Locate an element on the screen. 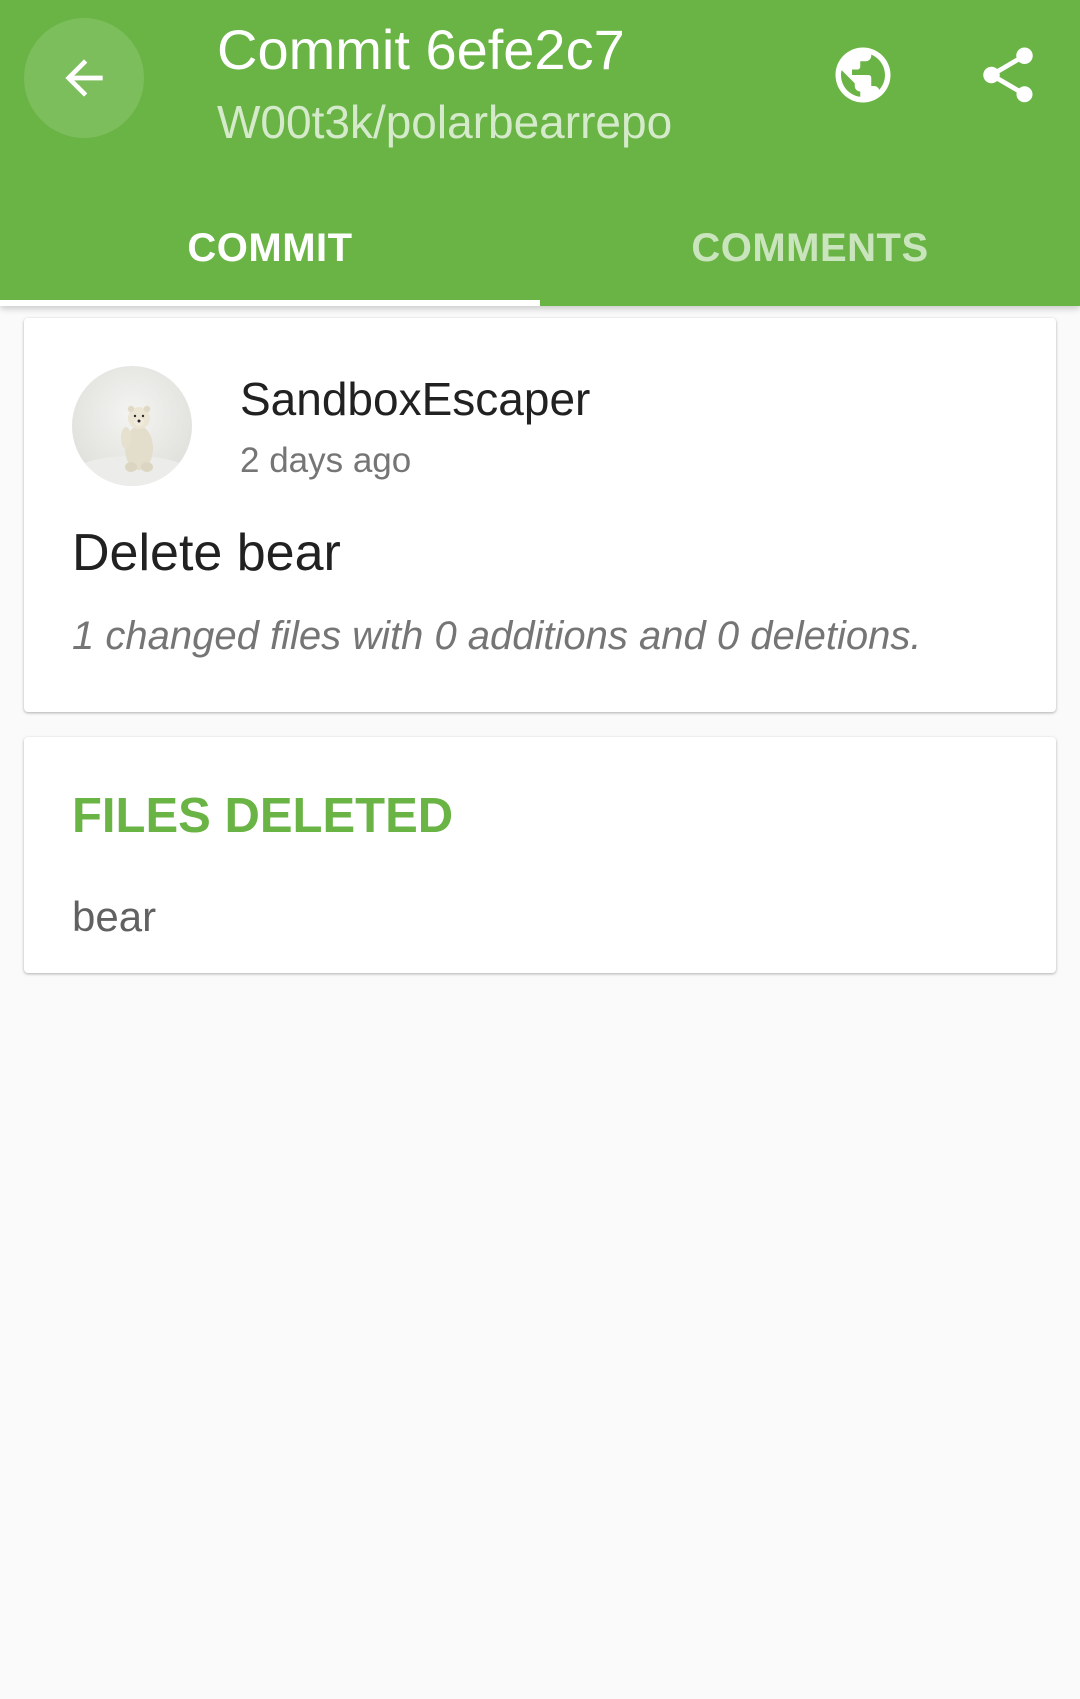 This screenshot has height=1699, width=1080. tab-comments: COMMENTS is located at coordinates (810, 248).